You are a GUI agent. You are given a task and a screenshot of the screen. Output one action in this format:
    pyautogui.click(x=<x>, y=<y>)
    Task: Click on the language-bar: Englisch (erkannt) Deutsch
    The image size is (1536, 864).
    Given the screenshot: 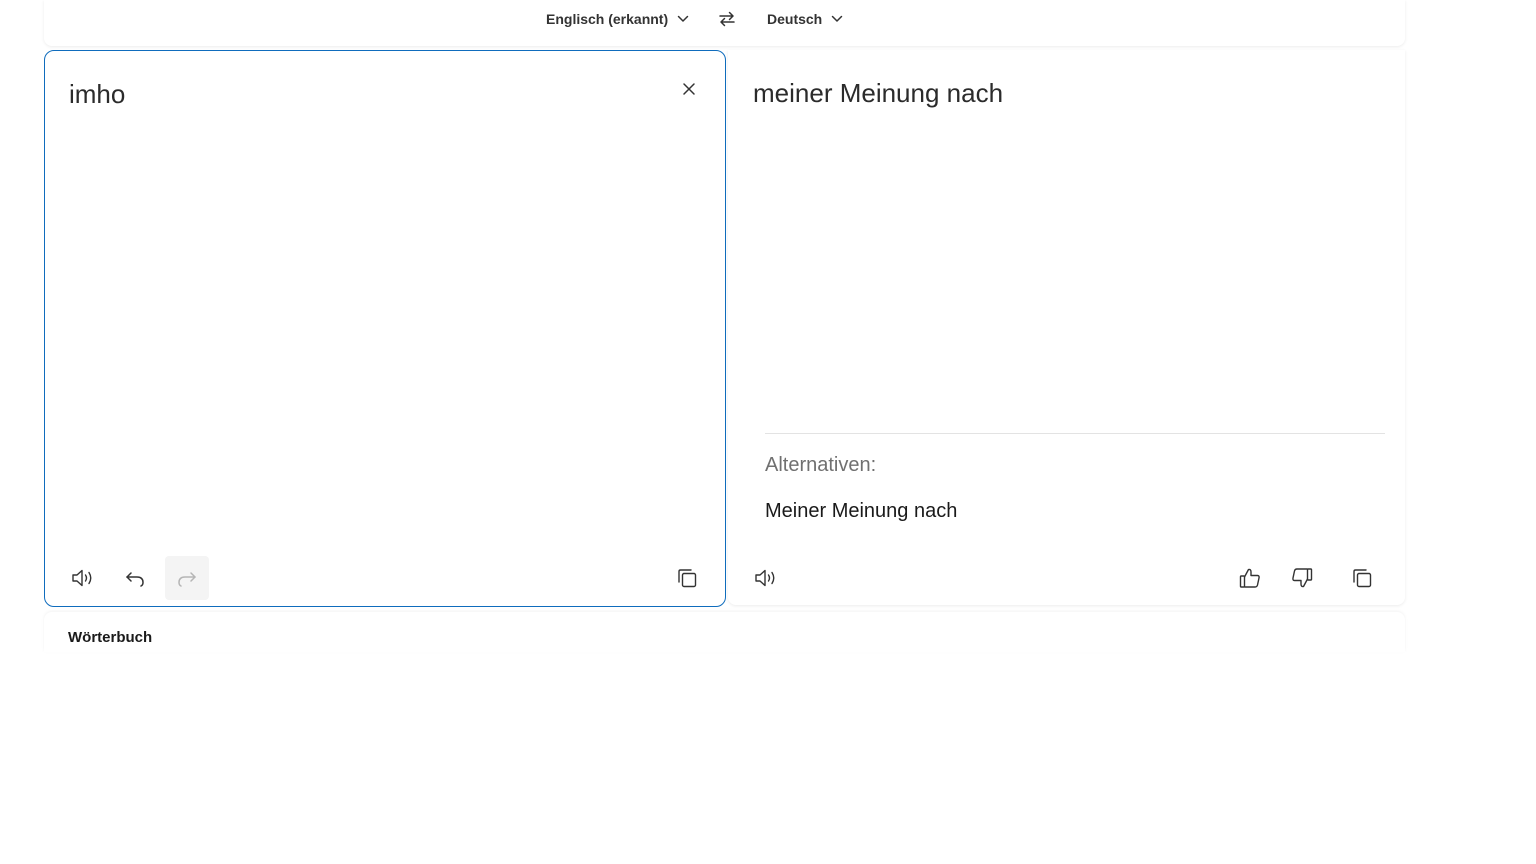 What is the action you would take?
    pyautogui.click(x=724, y=23)
    